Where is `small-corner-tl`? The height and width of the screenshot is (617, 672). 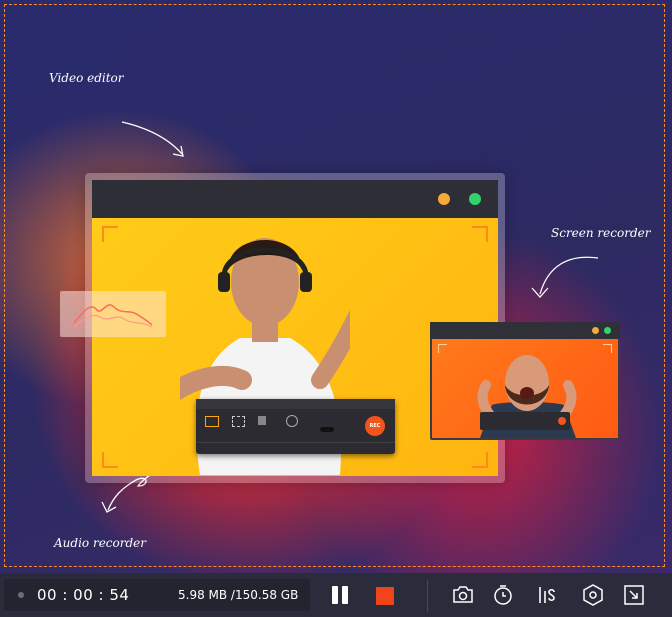 small-corner-tl is located at coordinates (442, 348).